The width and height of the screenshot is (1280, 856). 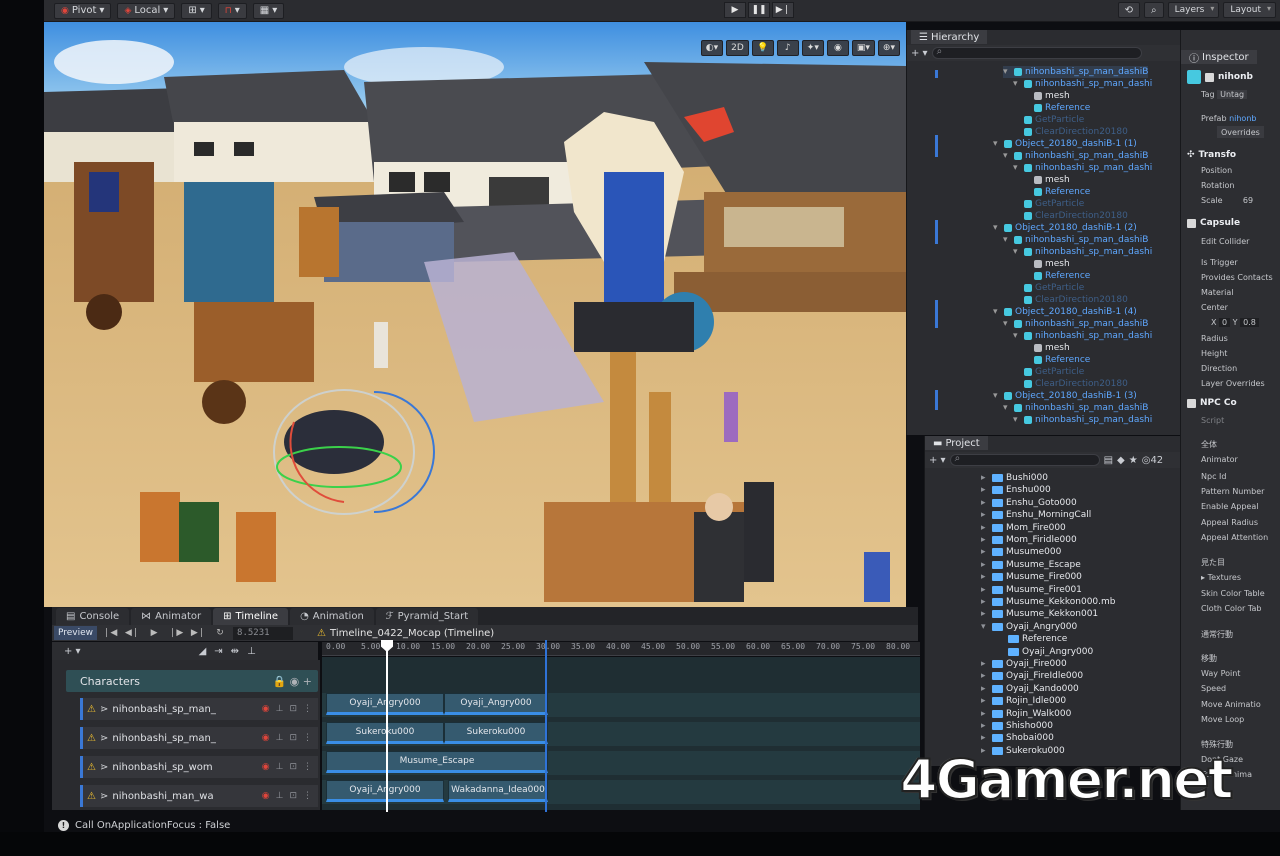 I want to click on gizmos-button: ⊕ ▾, so click(x=888, y=48).